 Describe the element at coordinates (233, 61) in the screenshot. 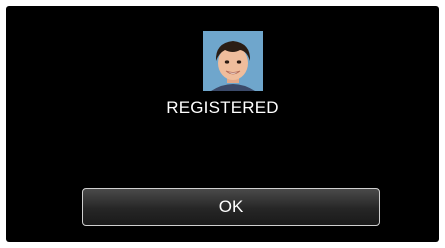

I see `registered-face-photo` at that location.